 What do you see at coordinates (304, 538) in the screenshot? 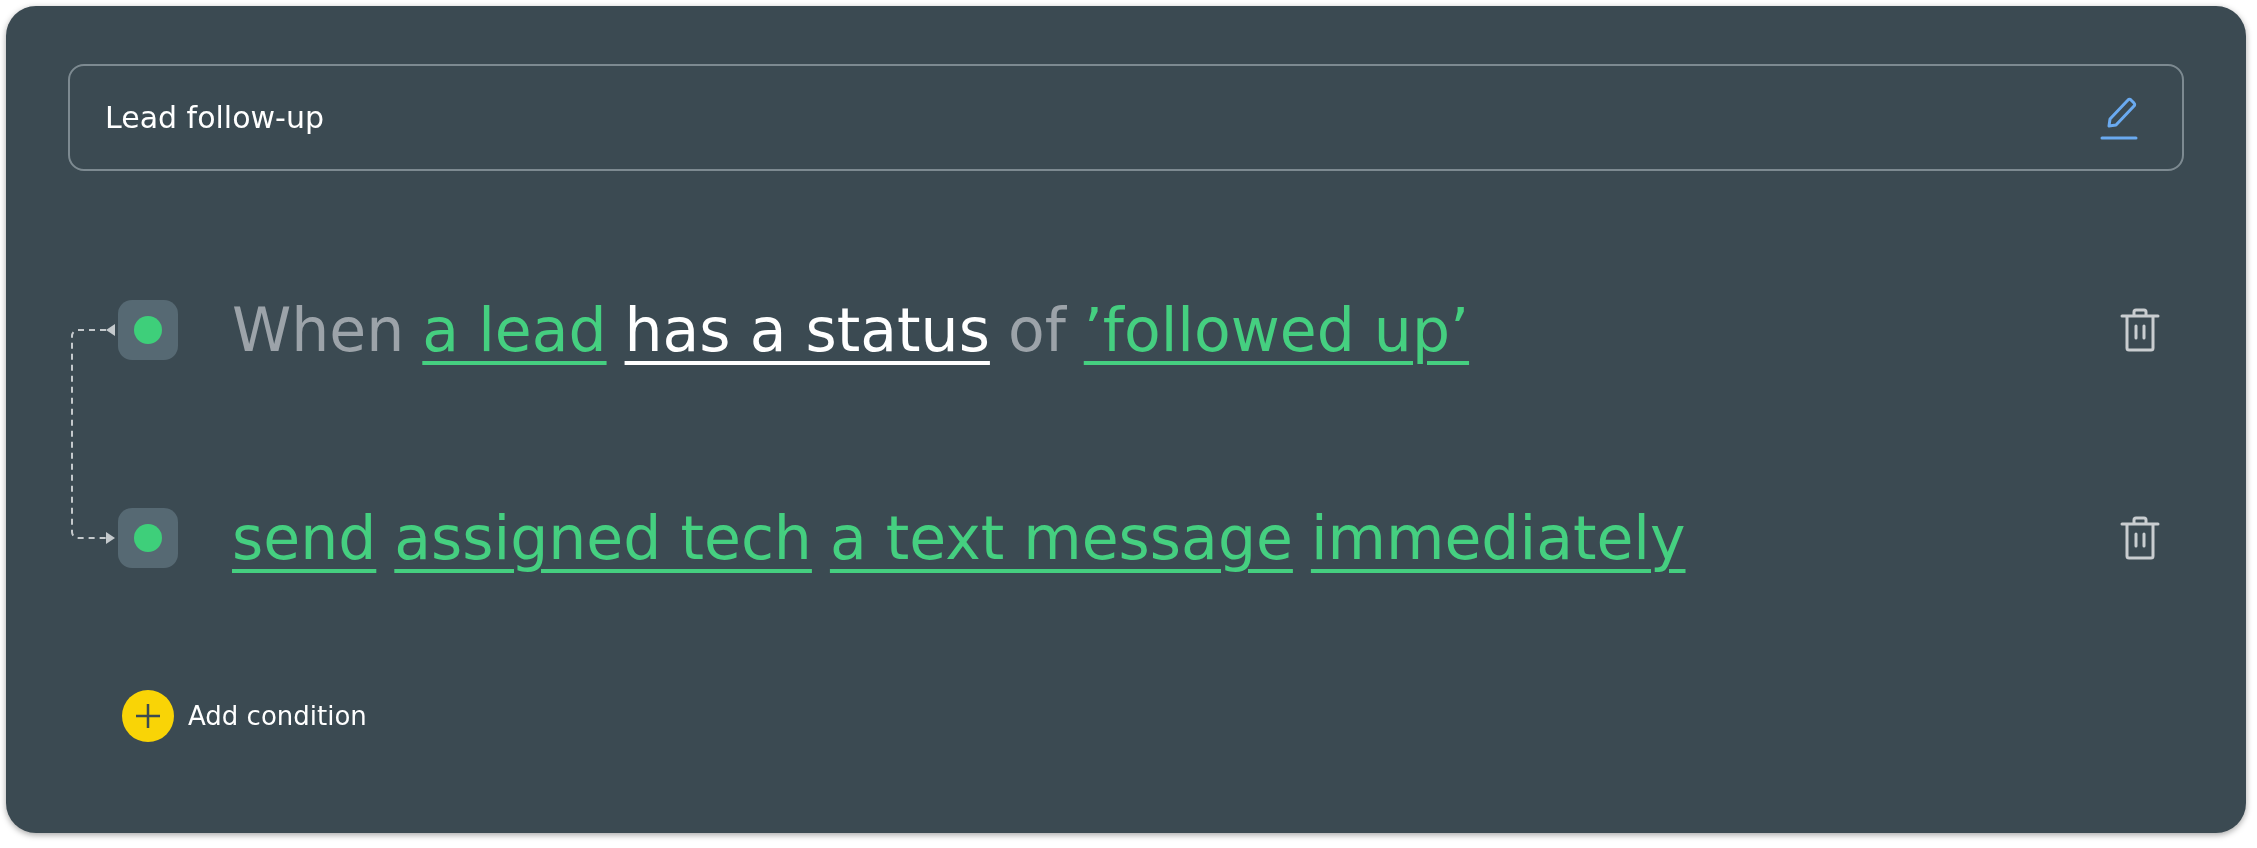
I see `rule-link: send` at bounding box center [304, 538].